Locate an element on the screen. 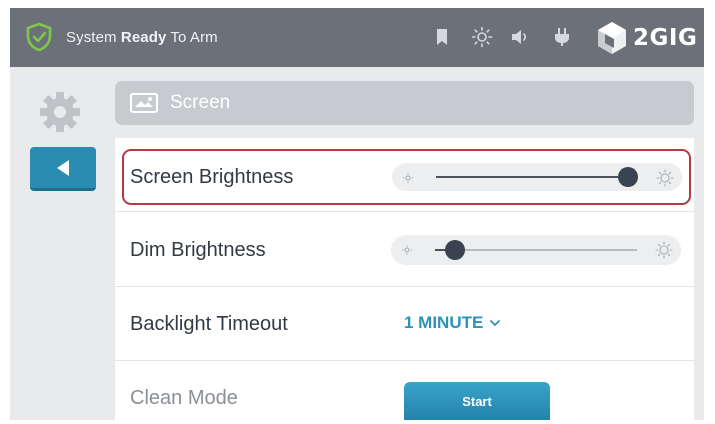  dim-brightness-slider is located at coordinates (536, 250).